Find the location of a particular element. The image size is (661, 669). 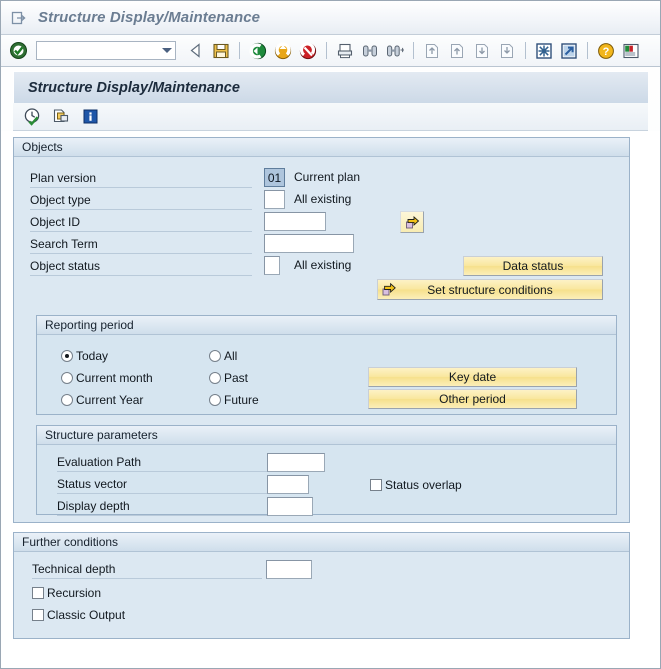

recursion-box is located at coordinates (38, 593).